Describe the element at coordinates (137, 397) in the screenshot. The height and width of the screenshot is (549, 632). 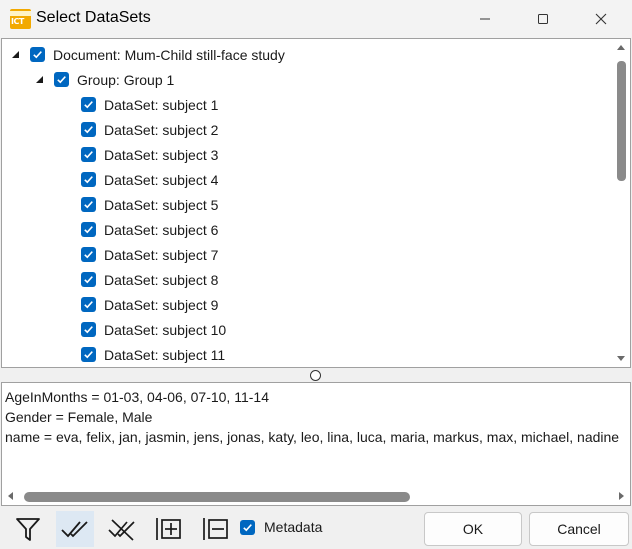
I see `metadata-line: AgeInMonths = 01-03, 04-06, 07-10, 11-14` at that location.